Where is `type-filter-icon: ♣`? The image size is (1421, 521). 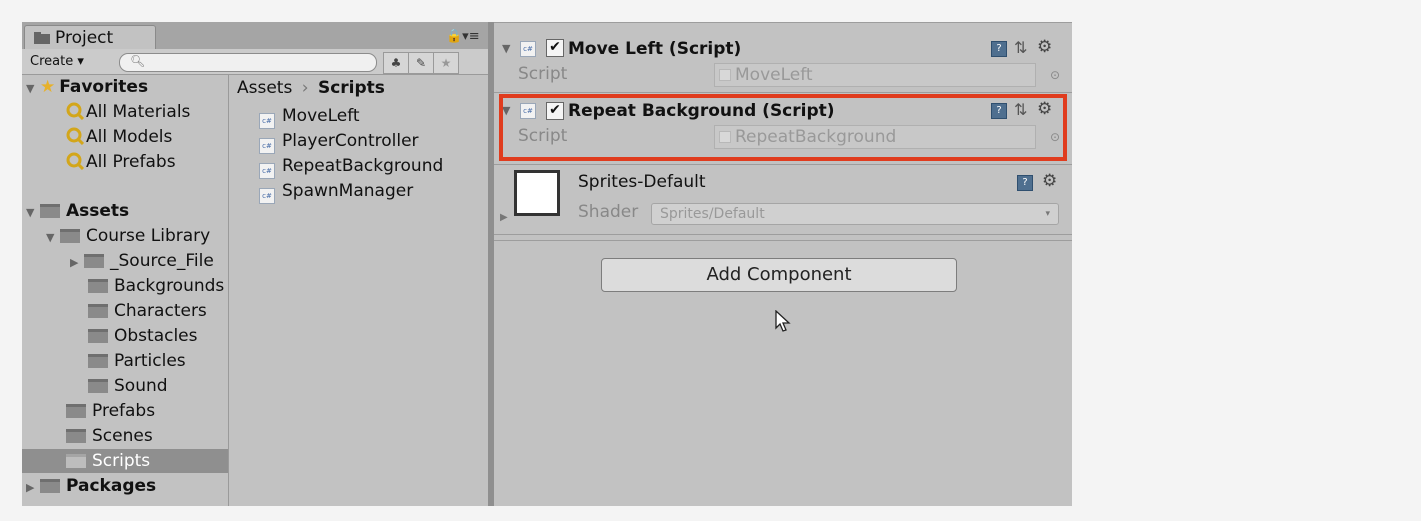 type-filter-icon: ♣ is located at coordinates (396, 63).